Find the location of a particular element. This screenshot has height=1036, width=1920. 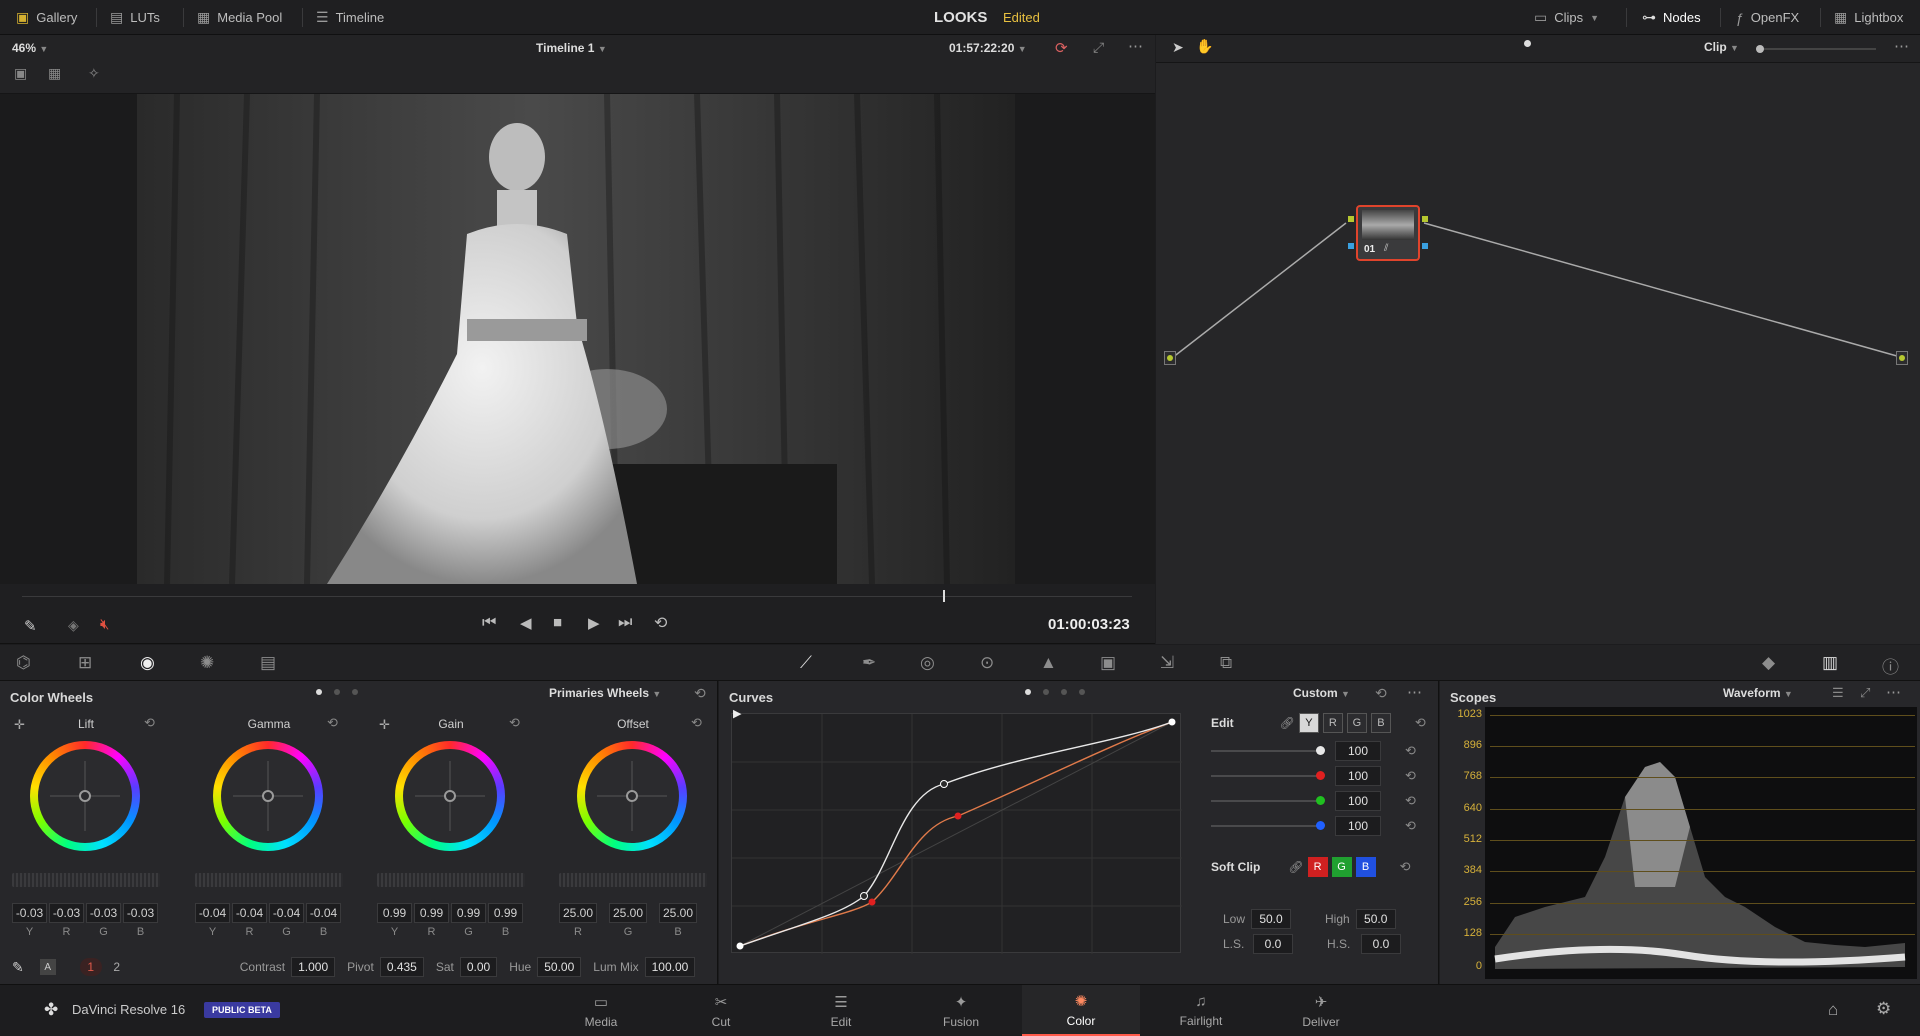

rgb-mixer-icon: ✺ is located at coordinates (207, 663).